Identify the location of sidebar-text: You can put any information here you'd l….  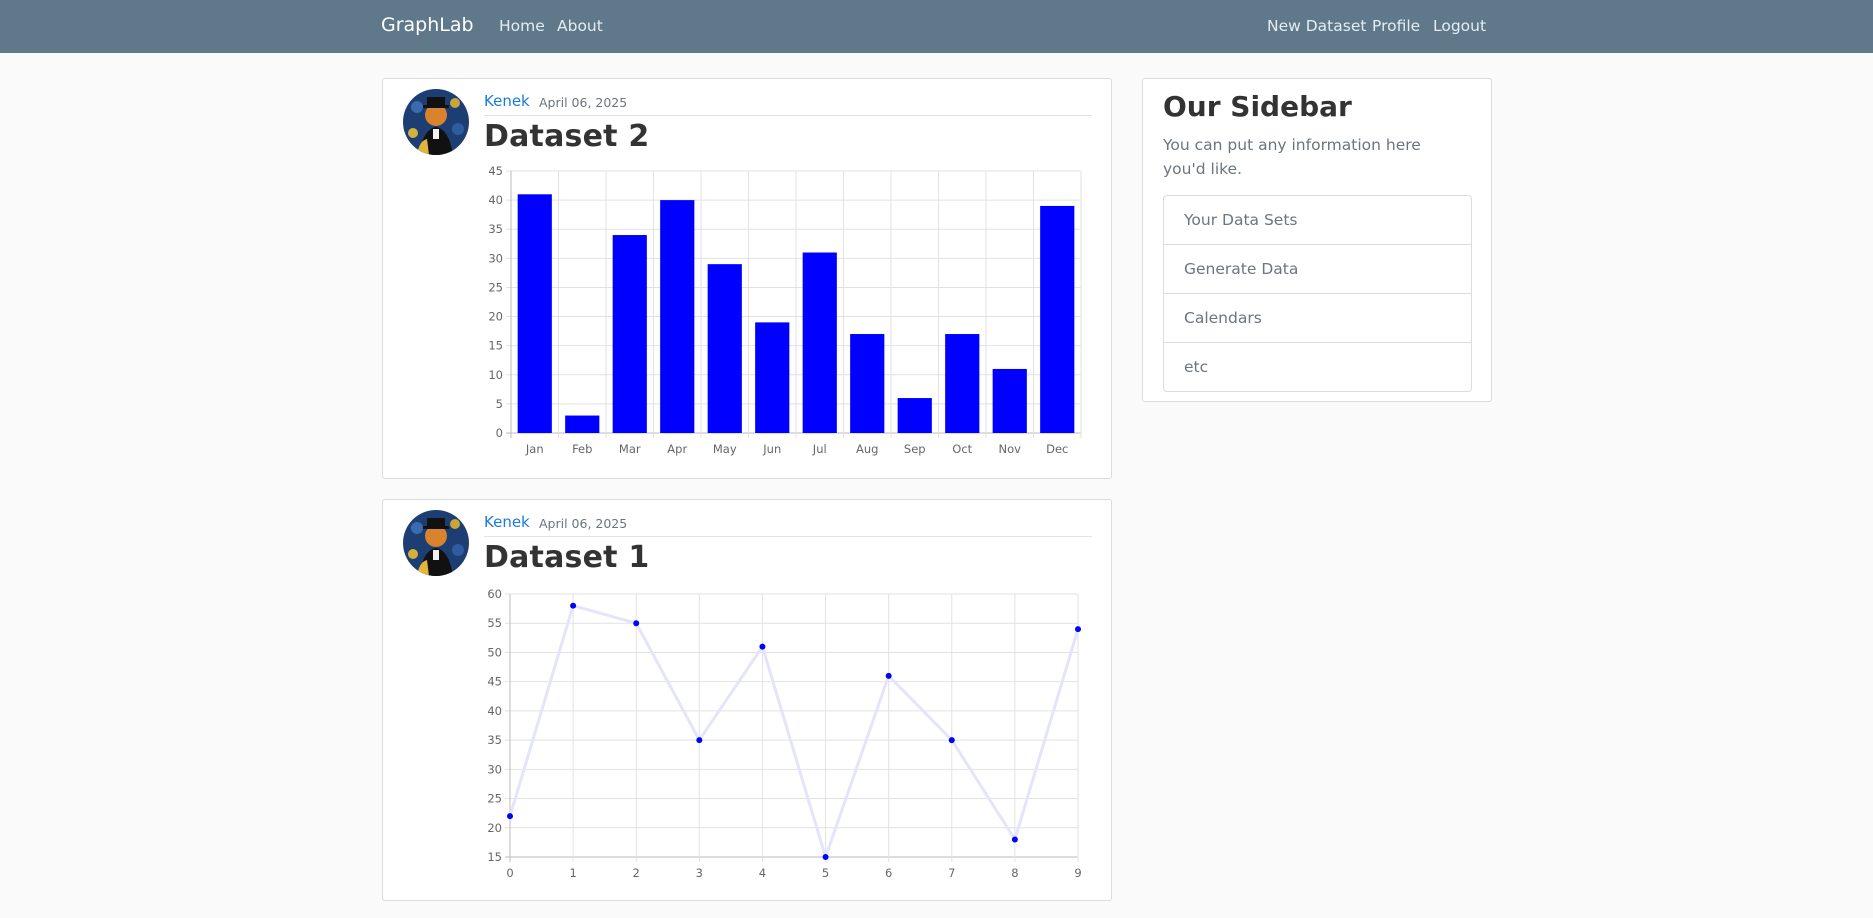
(1292, 157).